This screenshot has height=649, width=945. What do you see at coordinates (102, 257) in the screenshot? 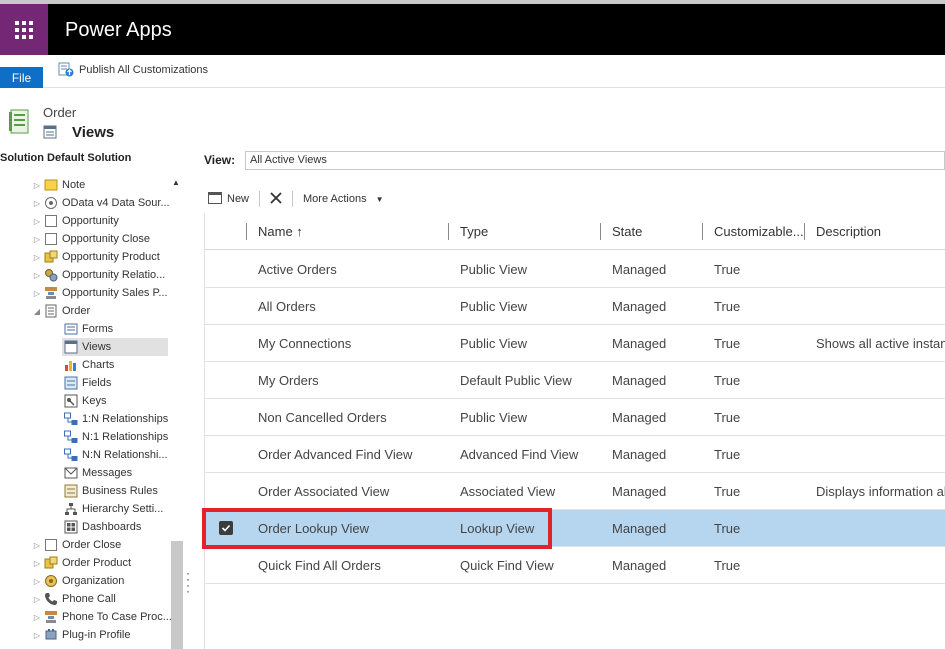
I see `tree-item-opportunity-product: ▷ Opportunity Product` at bounding box center [102, 257].